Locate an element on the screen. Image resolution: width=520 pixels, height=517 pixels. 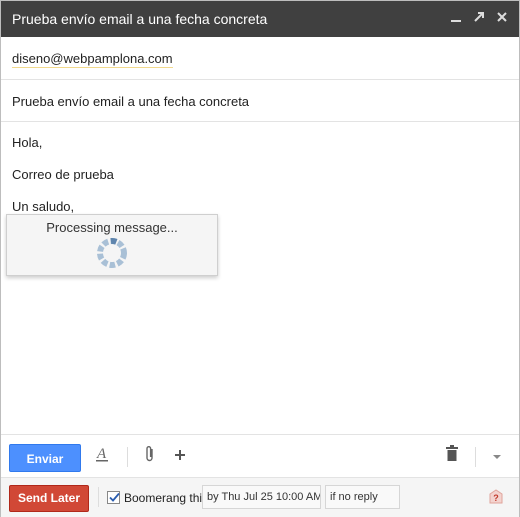
boomerang-checkbox is located at coordinates (113, 497).